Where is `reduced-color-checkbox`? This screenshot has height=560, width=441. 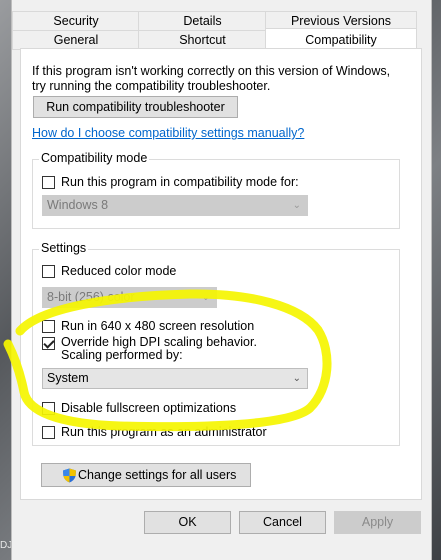
reduced-color-checkbox is located at coordinates (48, 271).